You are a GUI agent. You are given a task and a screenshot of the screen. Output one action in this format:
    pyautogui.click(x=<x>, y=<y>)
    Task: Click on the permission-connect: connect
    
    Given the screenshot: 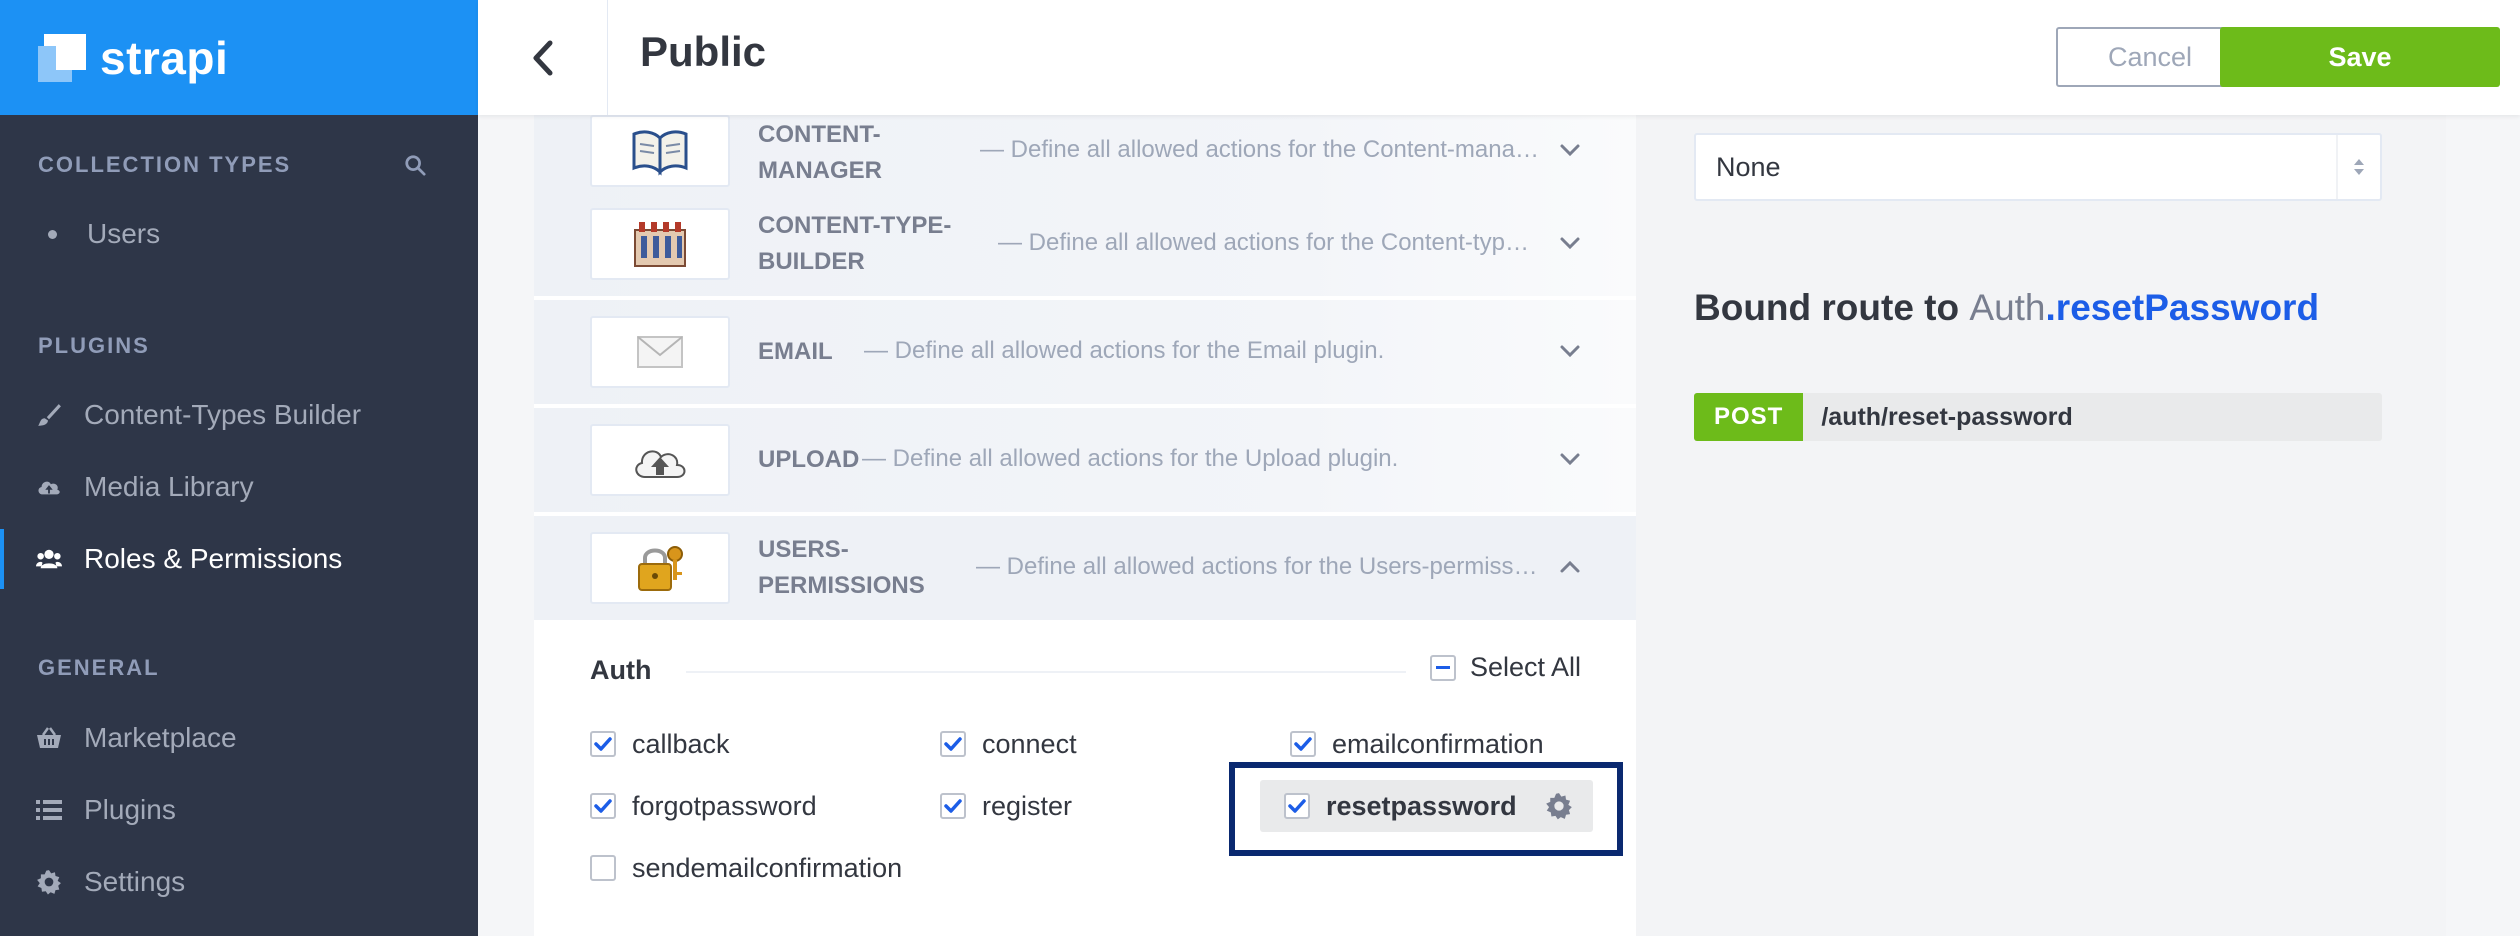 What is the action you would take?
    pyautogui.click(x=1008, y=744)
    